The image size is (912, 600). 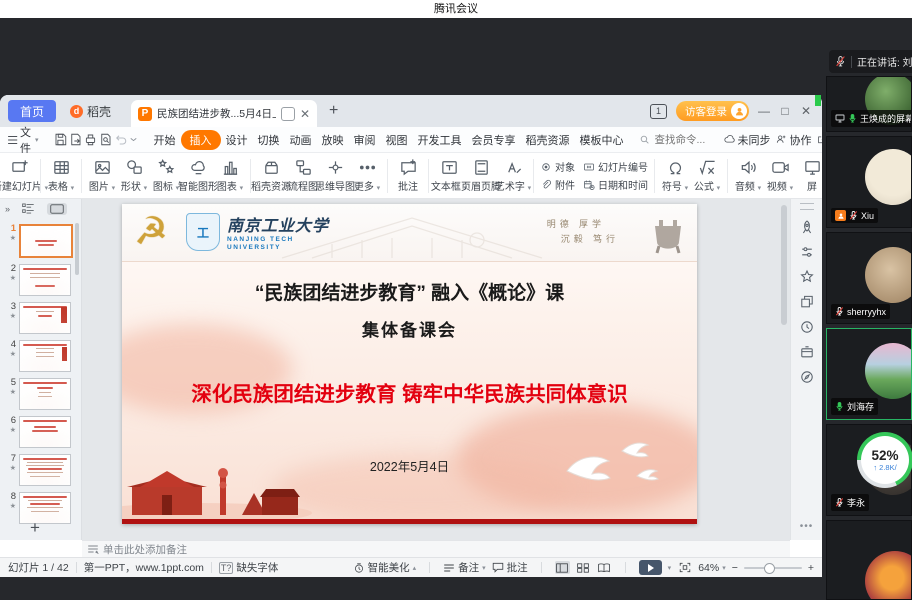 I want to click on maximize-button: □, so click(x=785, y=111).